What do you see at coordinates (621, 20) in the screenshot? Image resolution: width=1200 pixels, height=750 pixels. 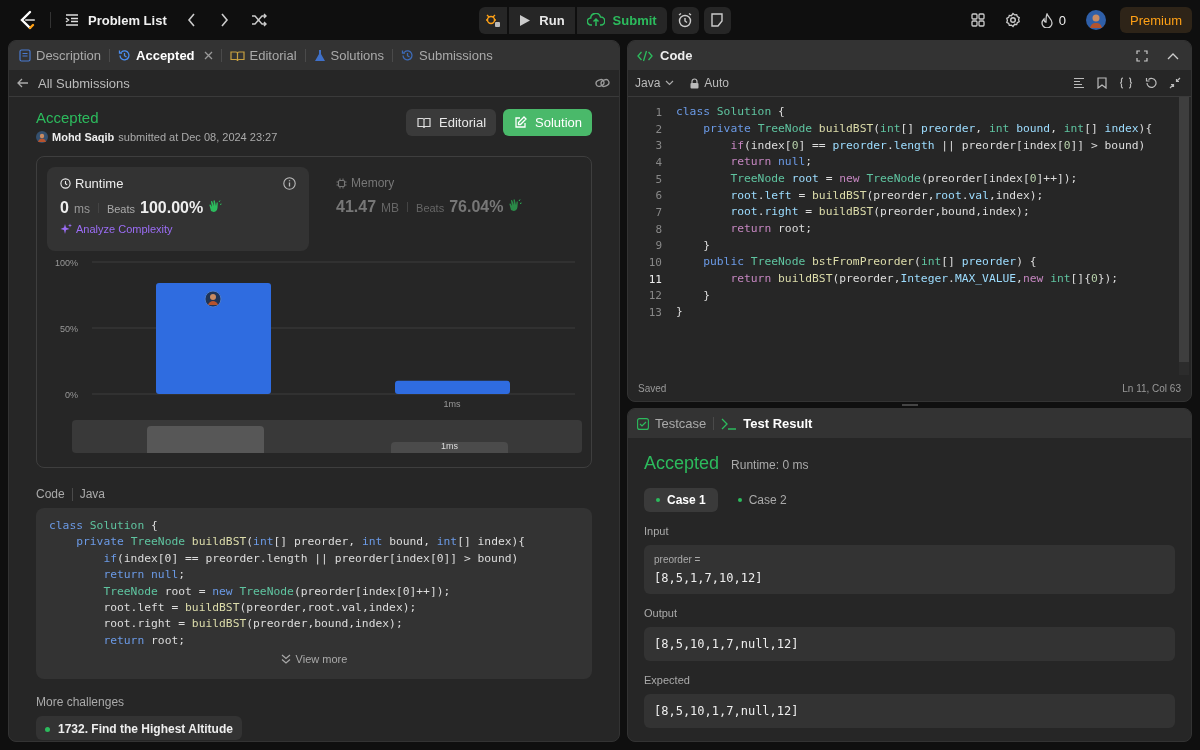 I see `submit-button: Submit` at bounding box center [621, 20].